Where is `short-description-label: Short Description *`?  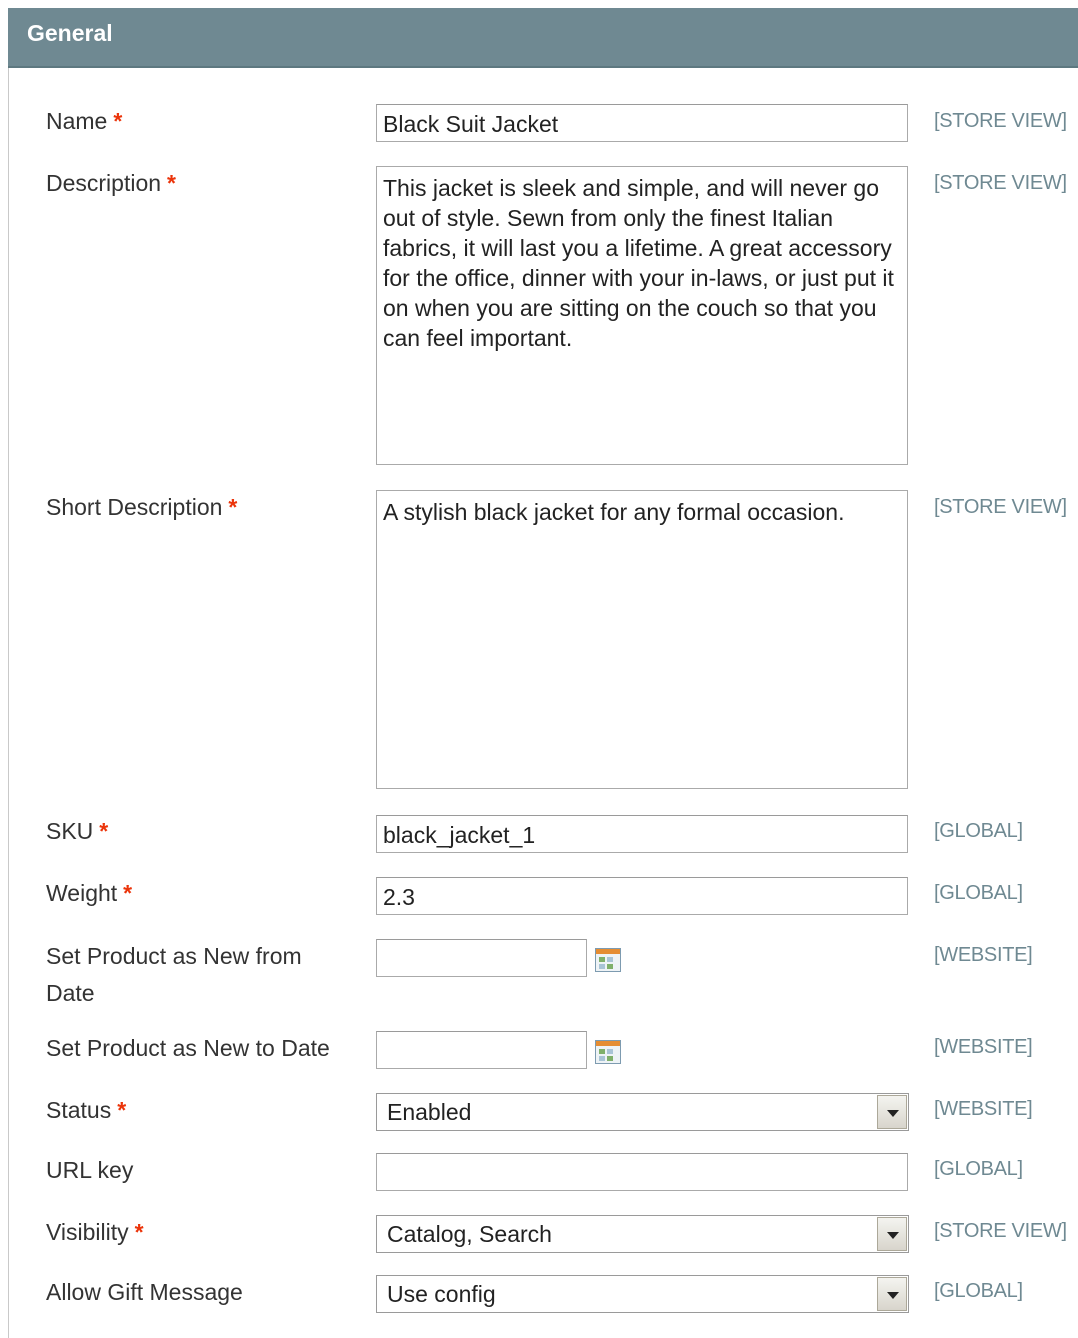 short-description-label: Short Description * is located at coordinates (142, 507).